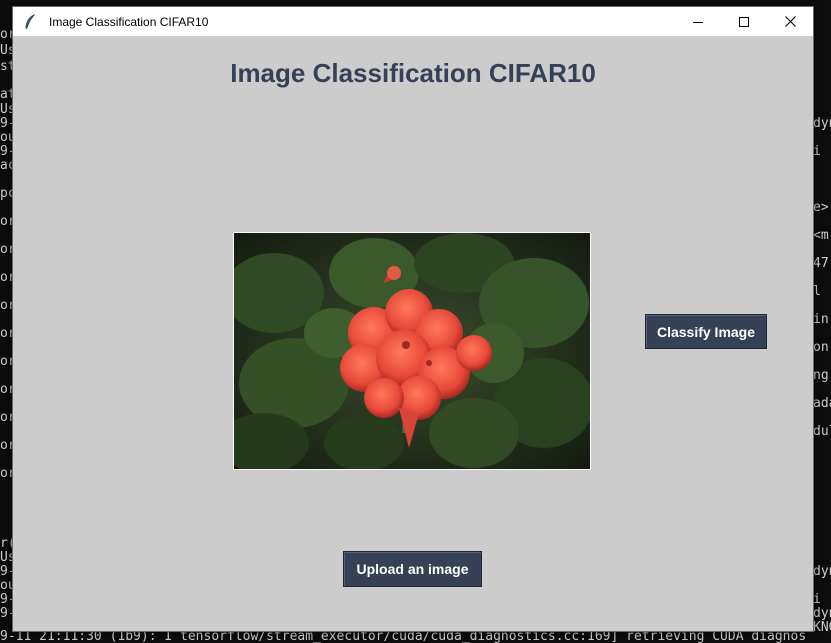 This screenshot has width=831, height=643. Describe the element at coordinates (412, 569) in the screenshot. I see `upload-image-button: Upload an image` at that location.